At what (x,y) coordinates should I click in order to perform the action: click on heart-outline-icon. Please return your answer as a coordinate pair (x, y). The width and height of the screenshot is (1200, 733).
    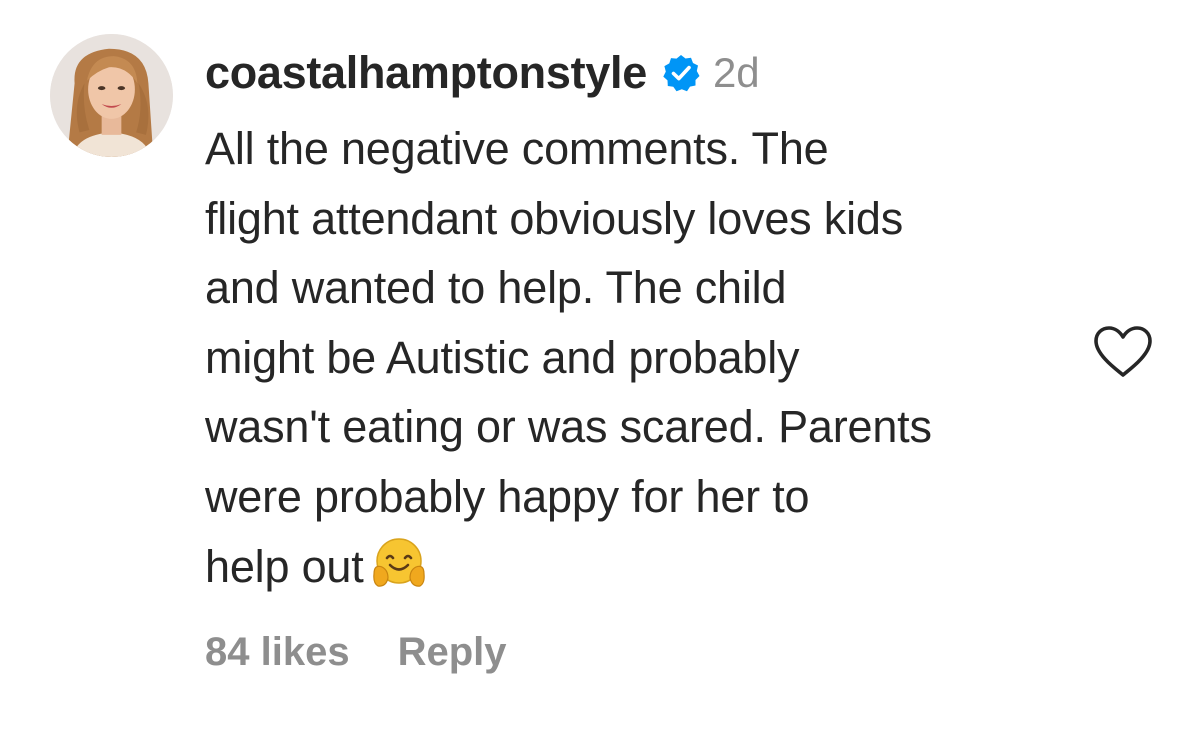
    Looking at the image, I should click on (1123, 351).